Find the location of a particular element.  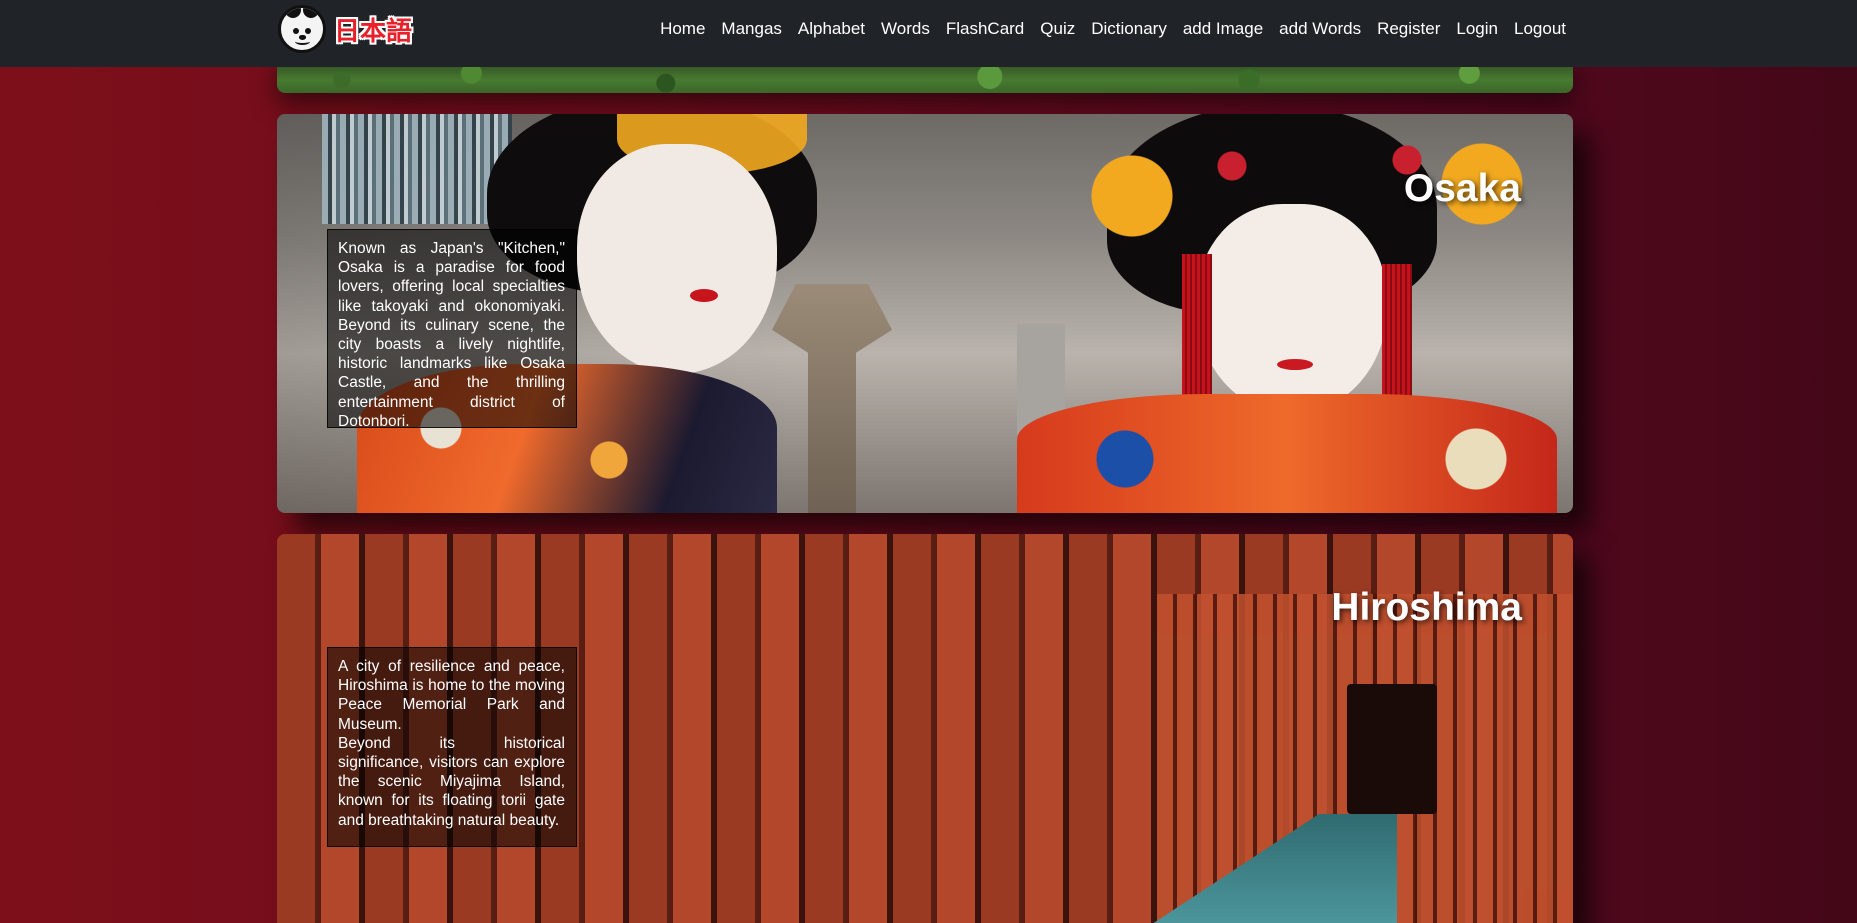

panda-icon is located at coordinates (302, 29).